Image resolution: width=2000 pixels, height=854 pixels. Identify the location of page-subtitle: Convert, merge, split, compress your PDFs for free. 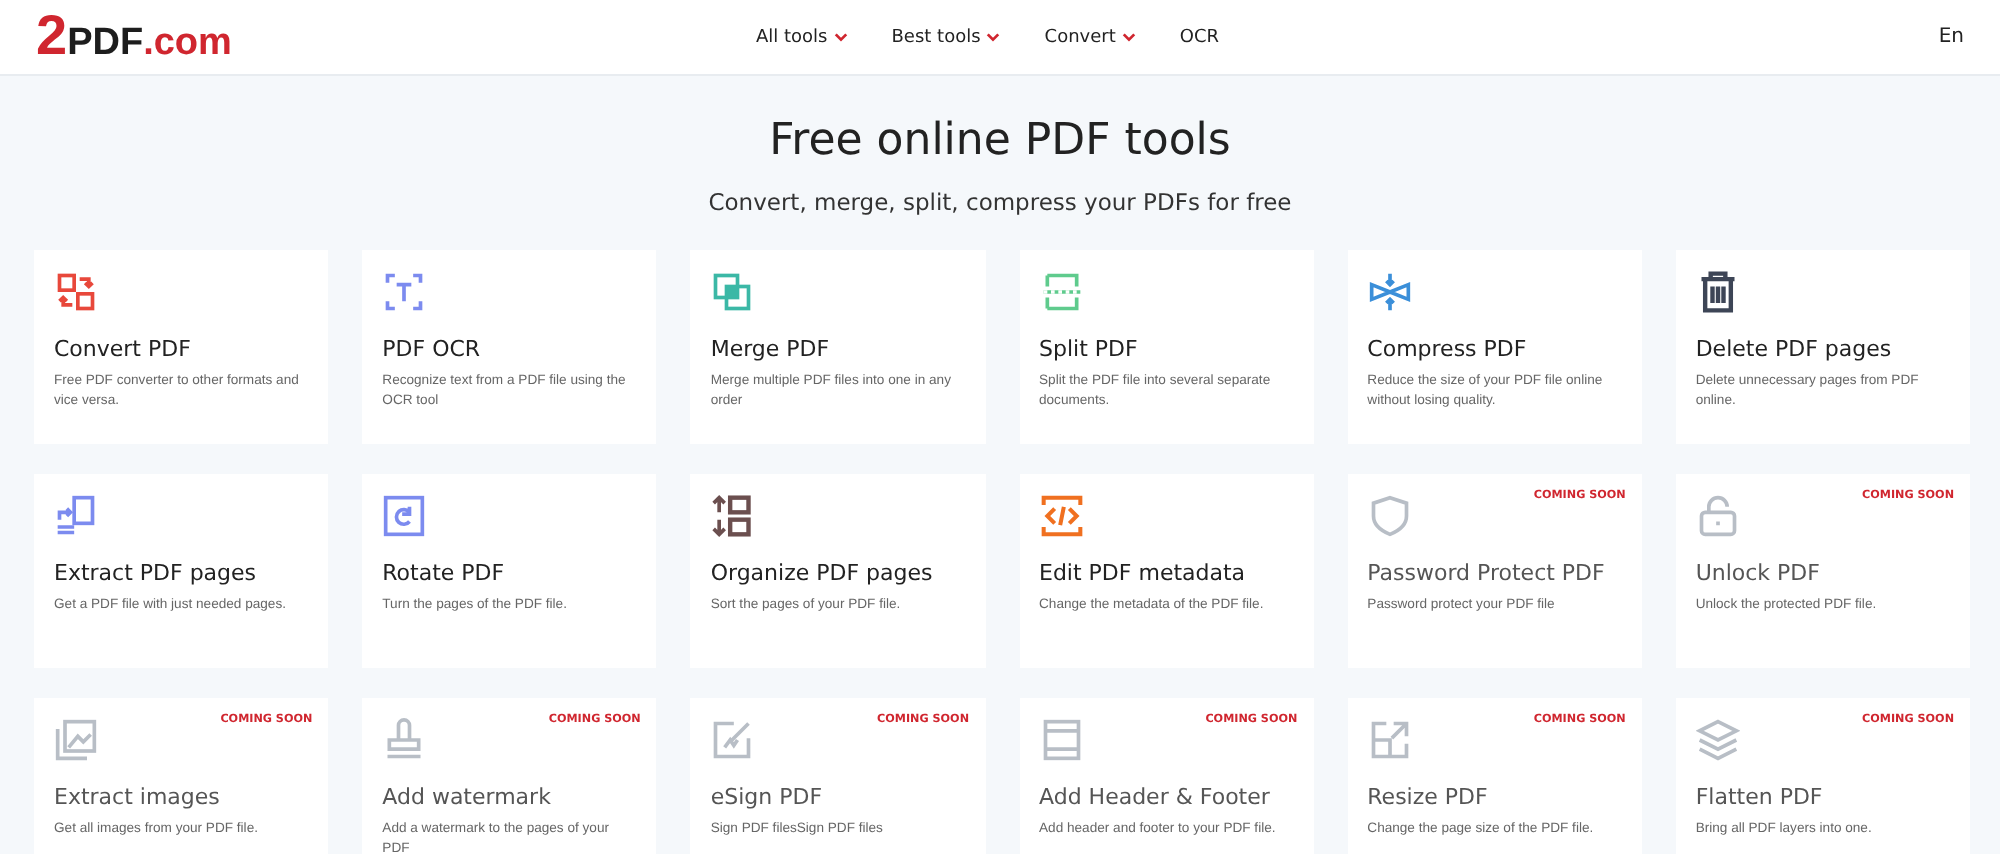
(1000, 202).